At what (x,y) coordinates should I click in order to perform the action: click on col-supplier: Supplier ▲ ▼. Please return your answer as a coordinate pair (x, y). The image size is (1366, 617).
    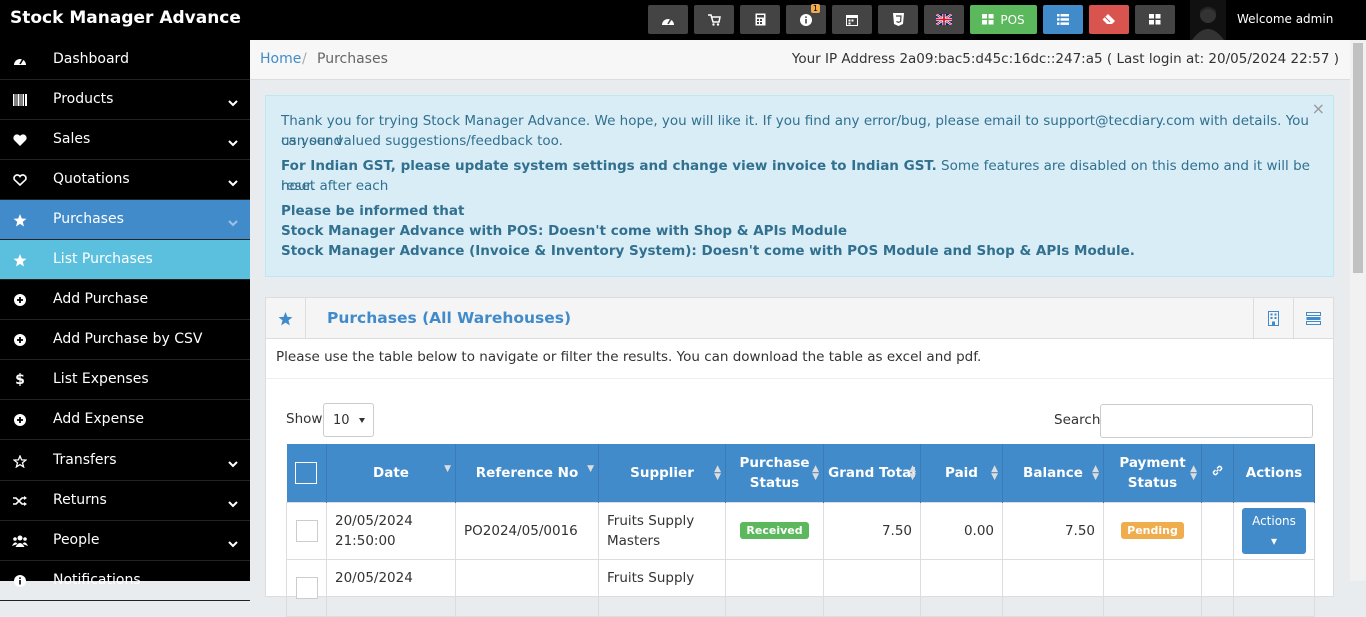
    Looking at the image, I should click on (662, 473).